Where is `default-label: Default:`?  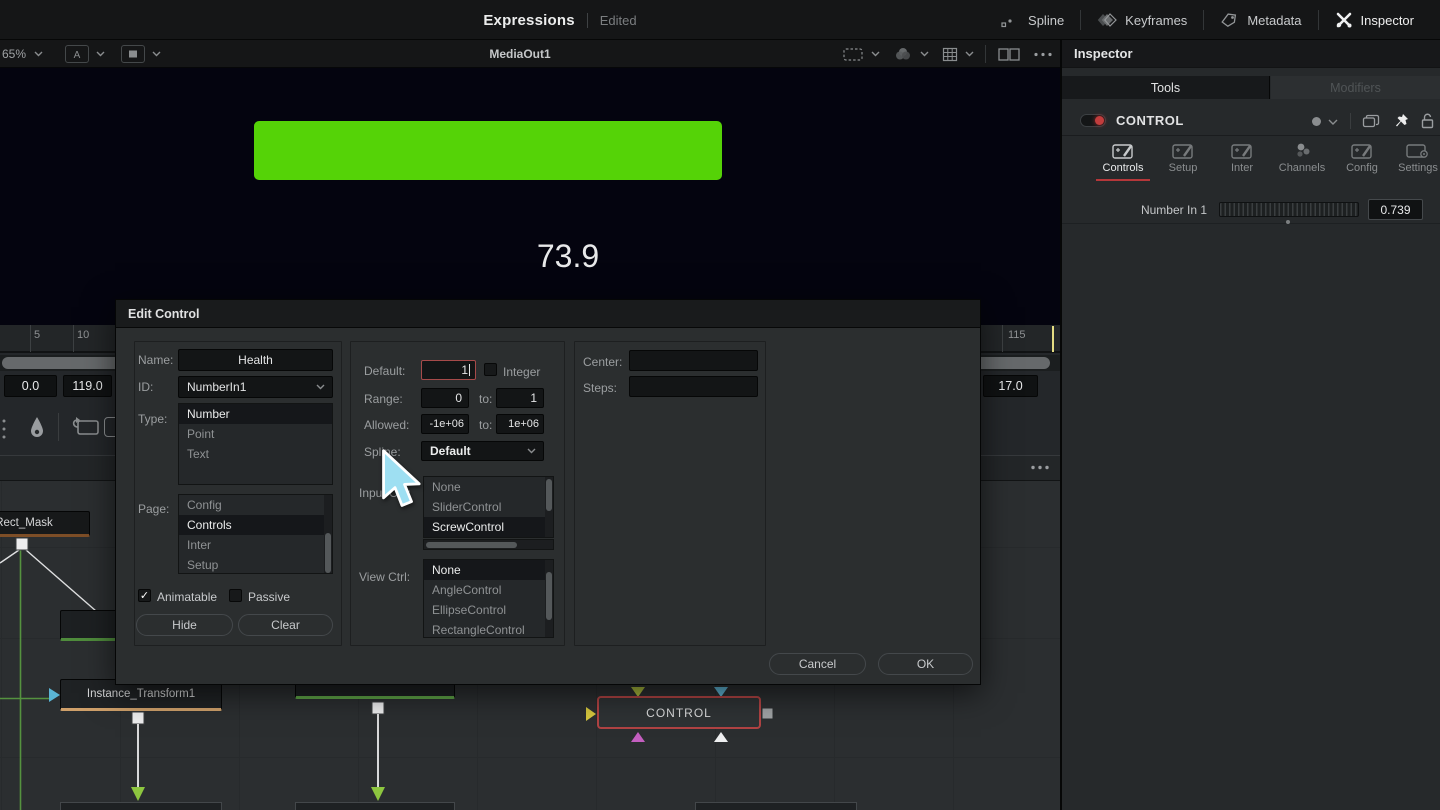 default-label: Default: is located at coordinates (385, 371).